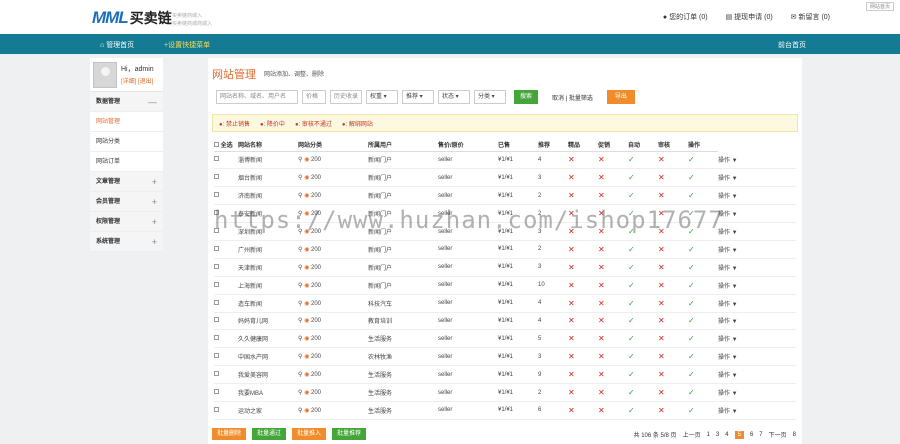 This screenshot has height=444, width=900. Describe the element at coordinates (349, 434) in the screenshot. I see `bulk-button: 批量推荐` at that location.